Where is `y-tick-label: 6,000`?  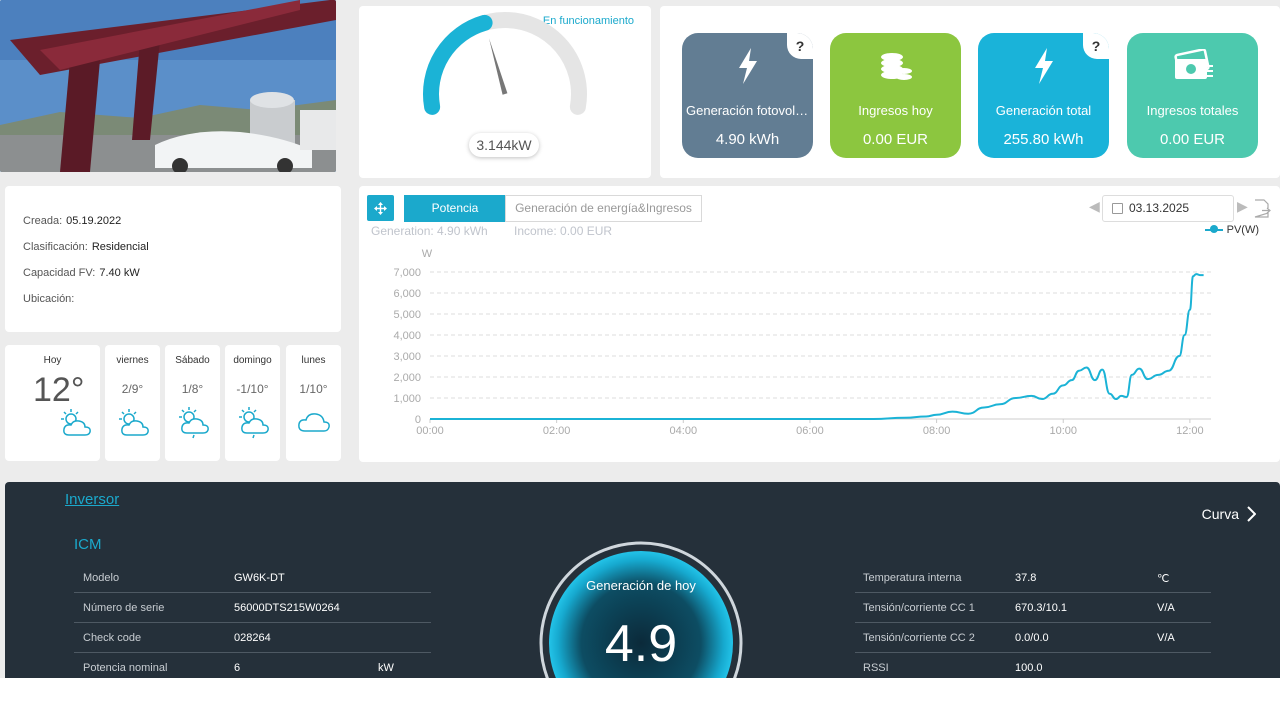 y-tick-label: 6,000 is located at coordinates (407, 294).